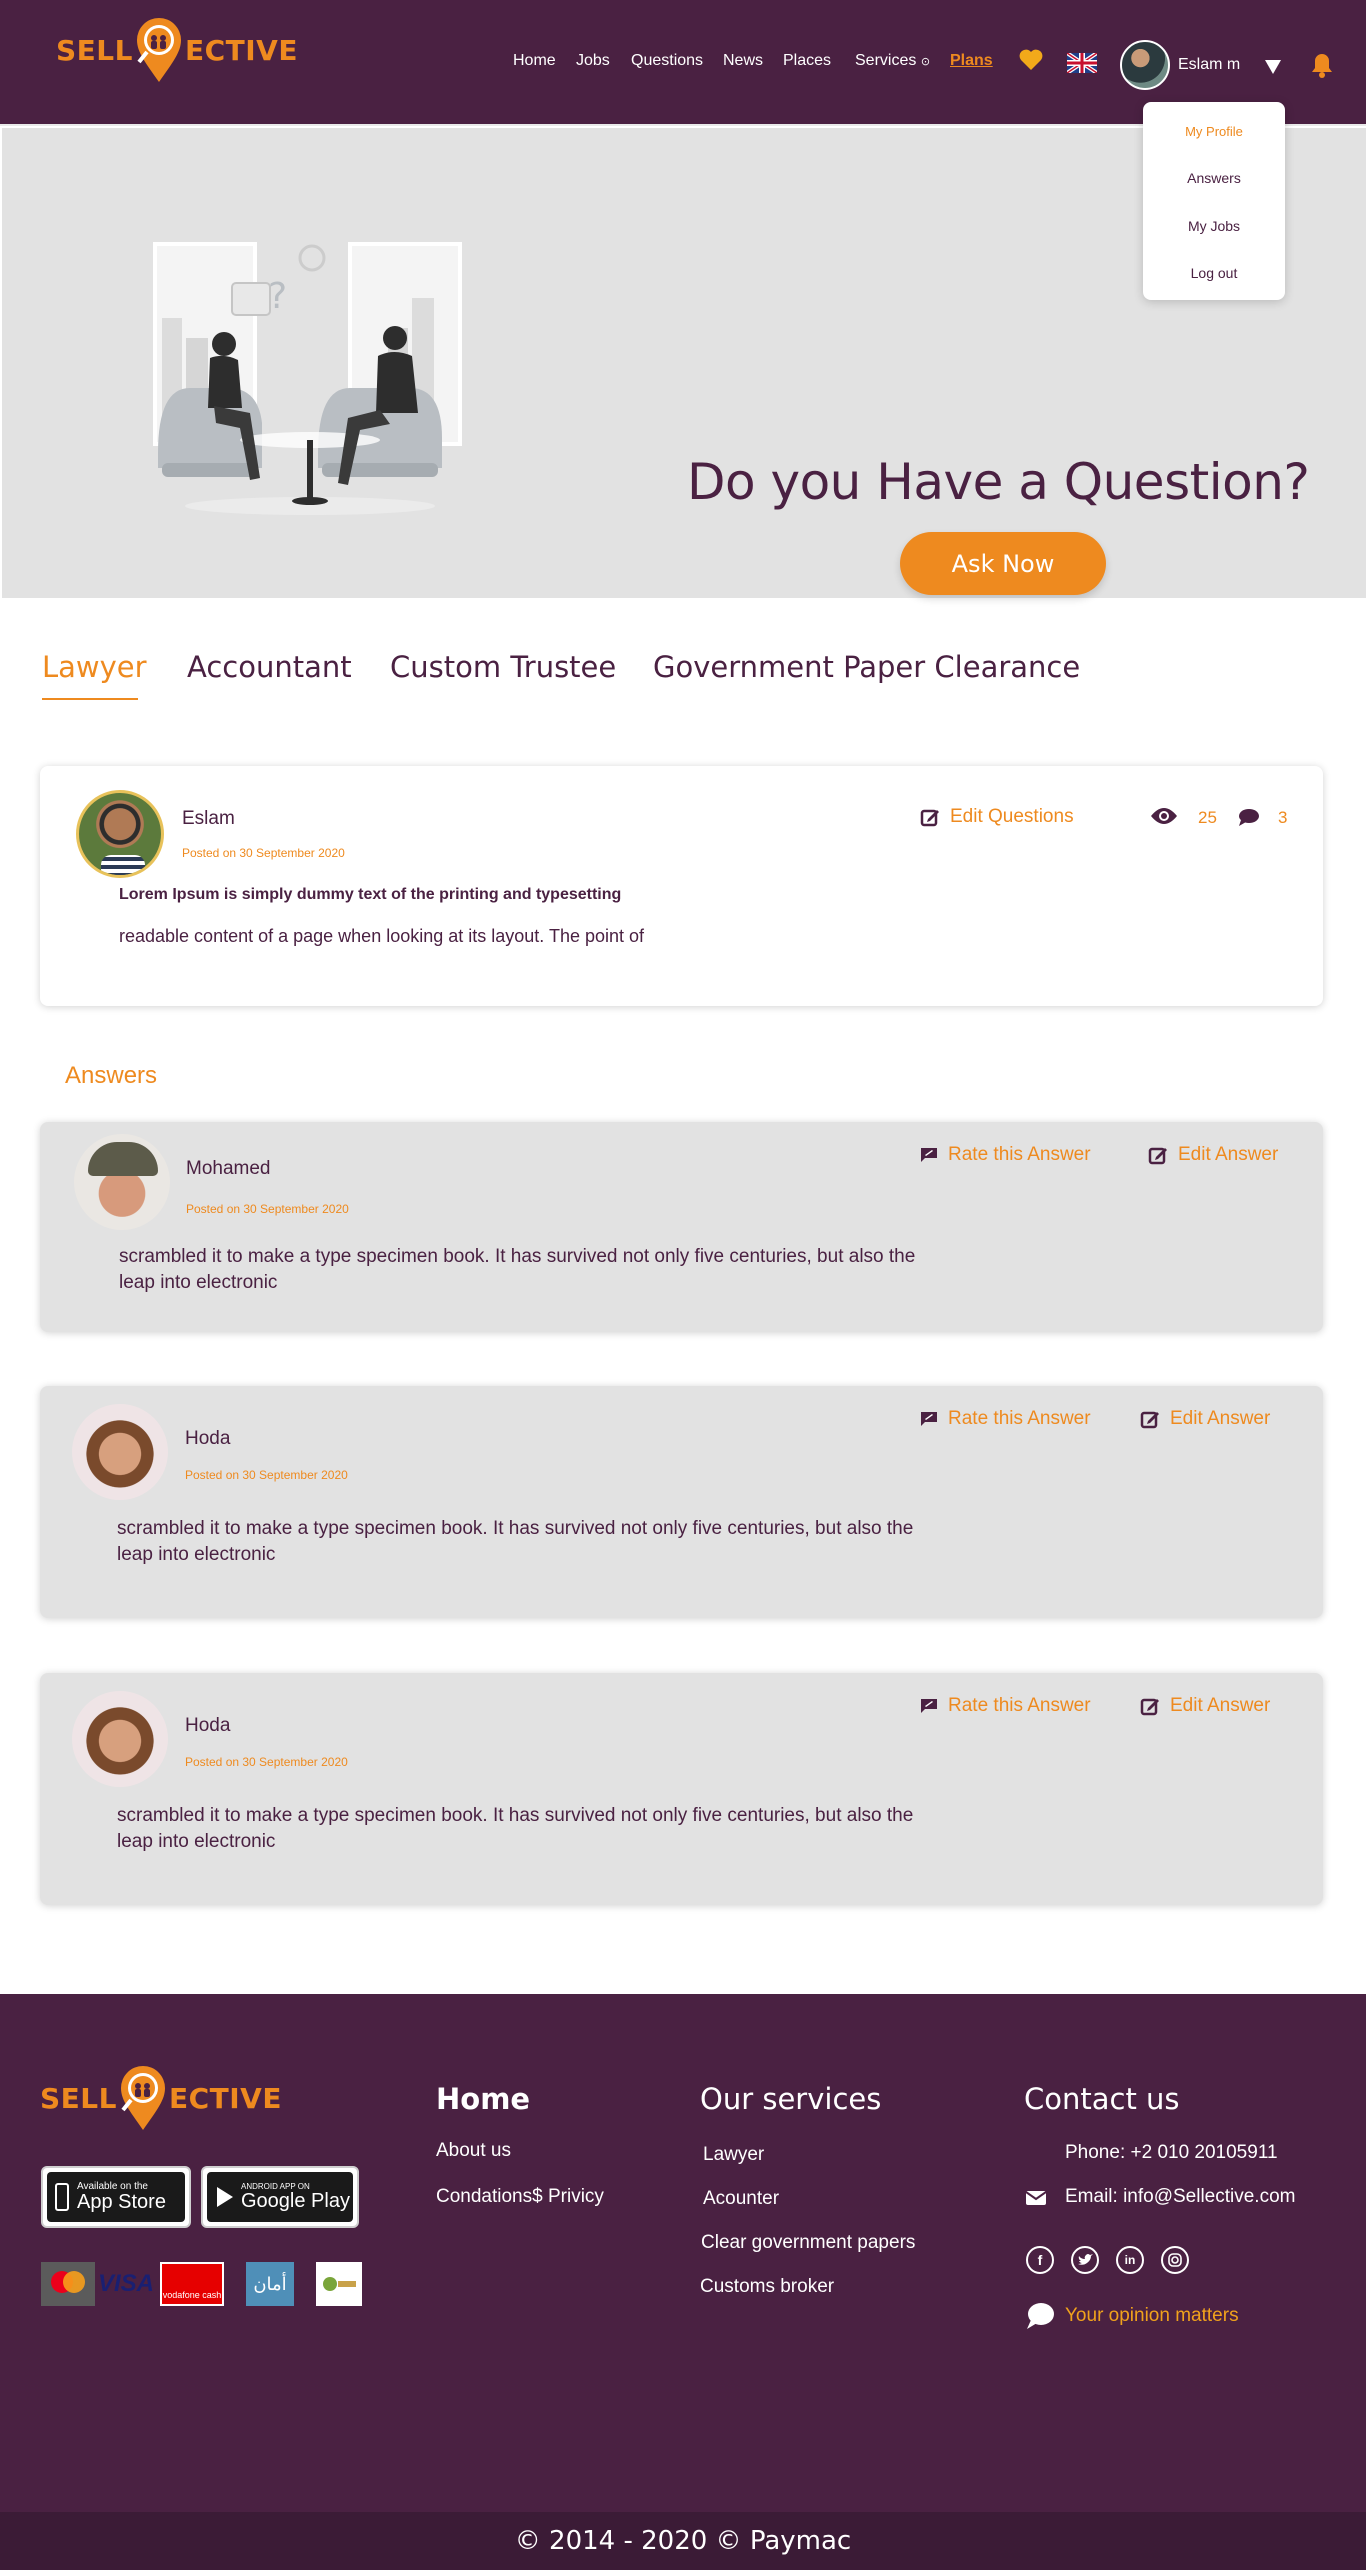  Describe the element at coordinates (1130, 2260) in the screenshot. I see `linkedin-icon: in` at that location.